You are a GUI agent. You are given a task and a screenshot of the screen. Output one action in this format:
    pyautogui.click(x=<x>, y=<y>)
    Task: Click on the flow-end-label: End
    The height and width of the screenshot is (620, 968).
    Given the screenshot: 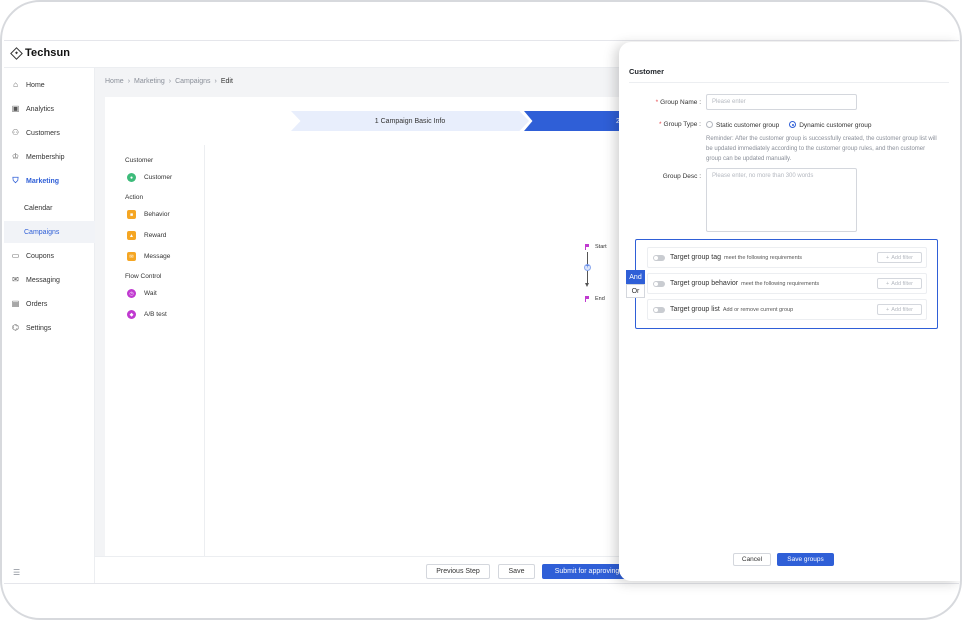 What is the action you would take?
    pyautogui.click(x=600, y=299)
    